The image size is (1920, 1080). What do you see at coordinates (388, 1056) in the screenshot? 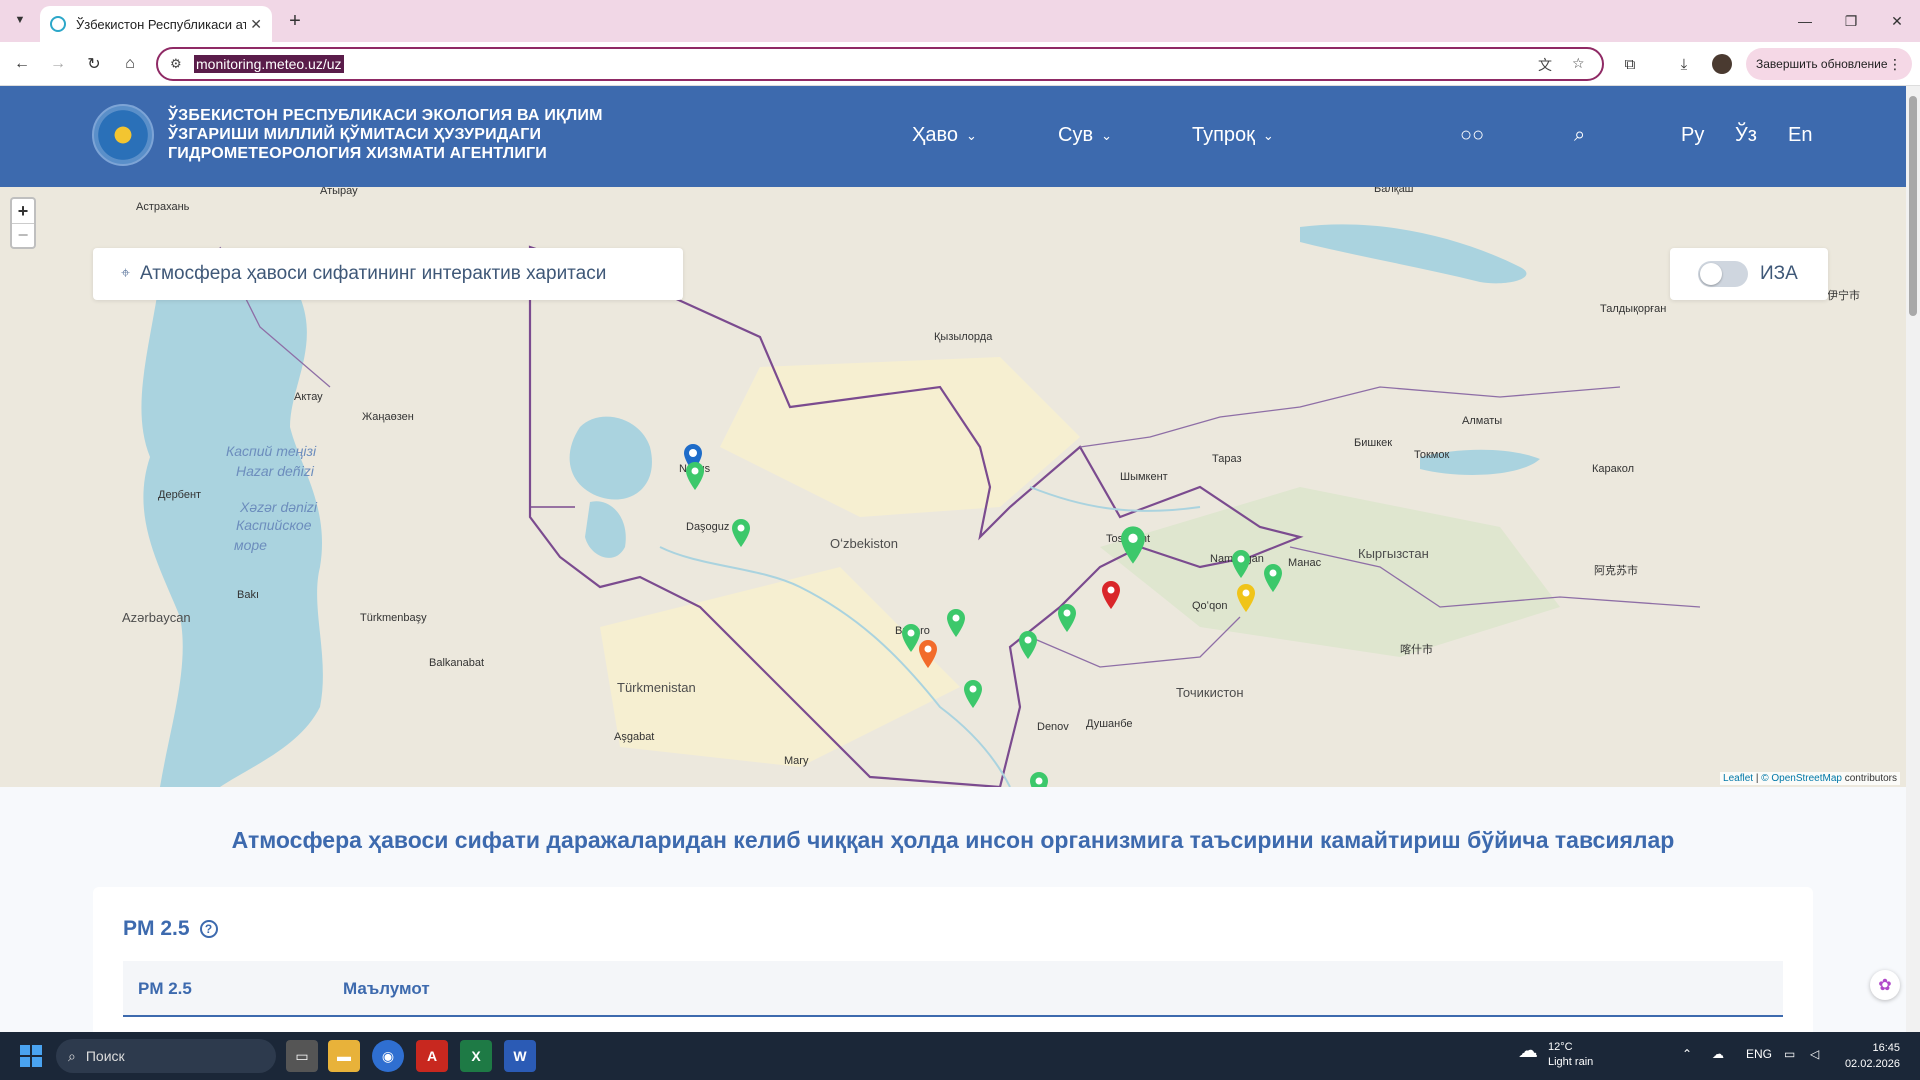
I see `chrome-icon: ◉` at bounding box center [388, 1056].